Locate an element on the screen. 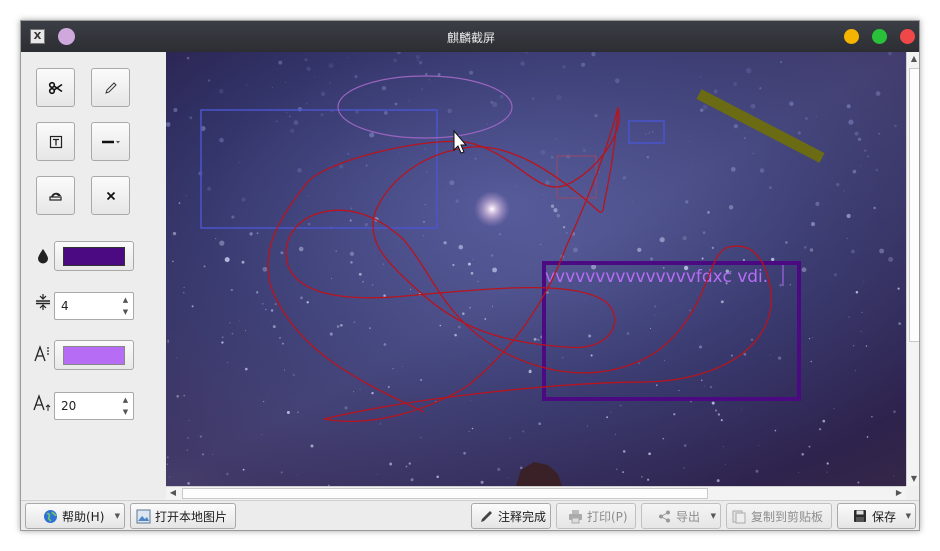 The height and width of the screenshot is (551, 940). stroke-width-value: 4 is located at coordinates (65, 306).